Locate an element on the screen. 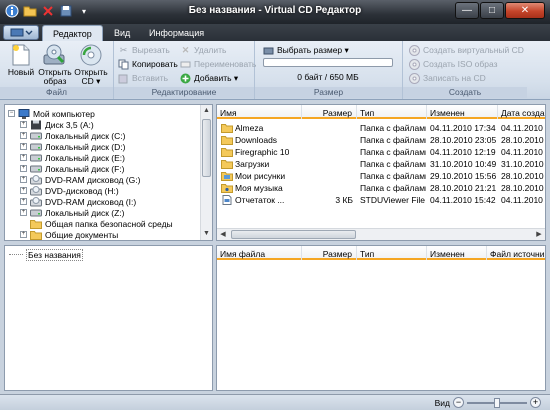  project-tree: Без названия is located at coordinates (108, 318).